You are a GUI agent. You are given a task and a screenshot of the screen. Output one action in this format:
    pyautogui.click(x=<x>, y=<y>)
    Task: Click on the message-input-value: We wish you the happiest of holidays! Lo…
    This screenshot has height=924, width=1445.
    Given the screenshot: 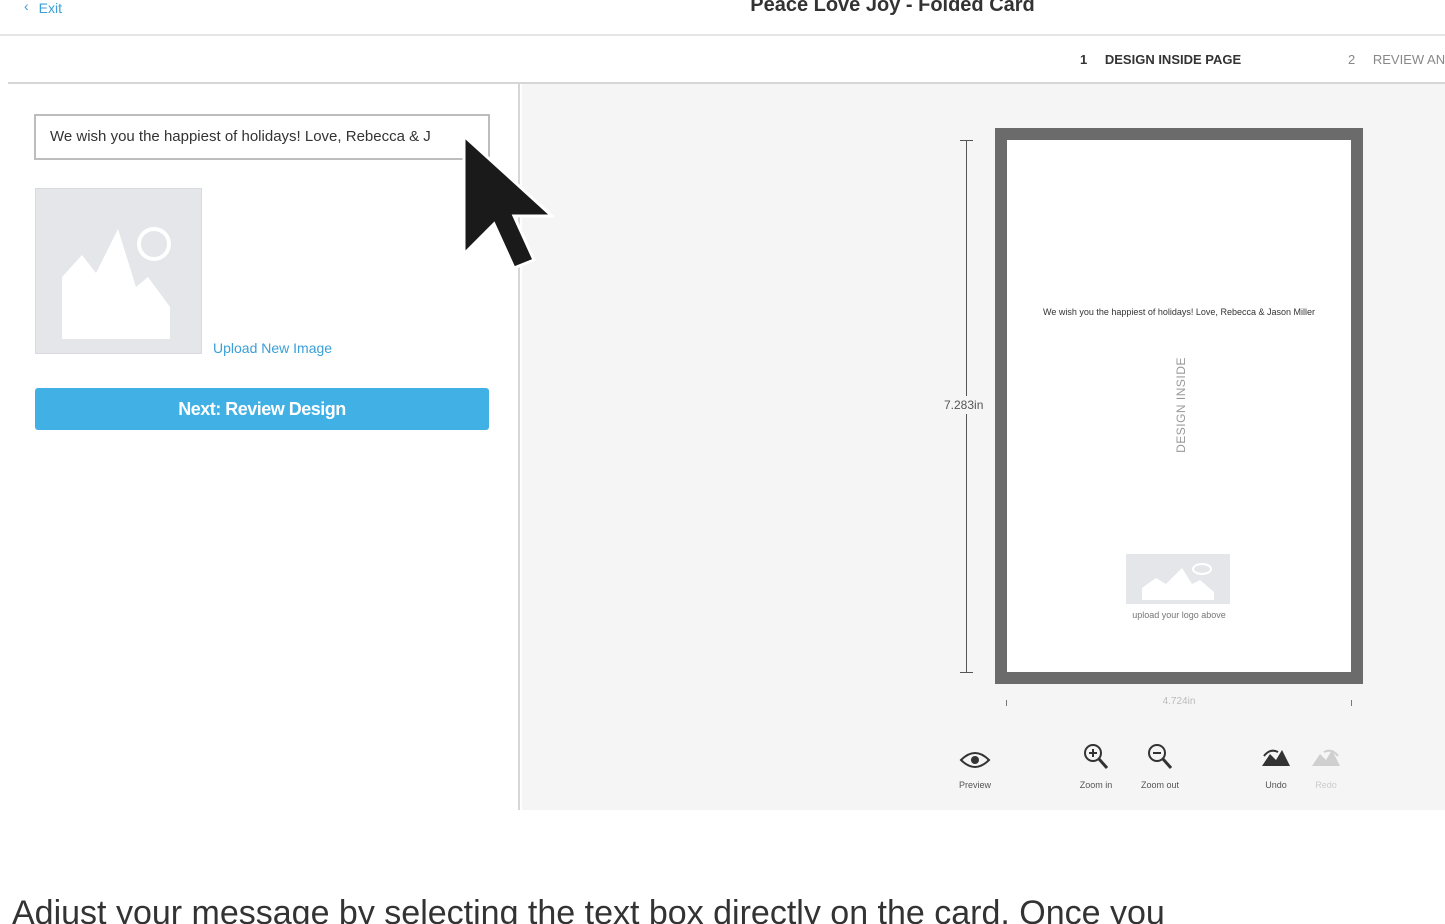 What is the action you would take?
    pyautogui.click(x=240, y=136)
    